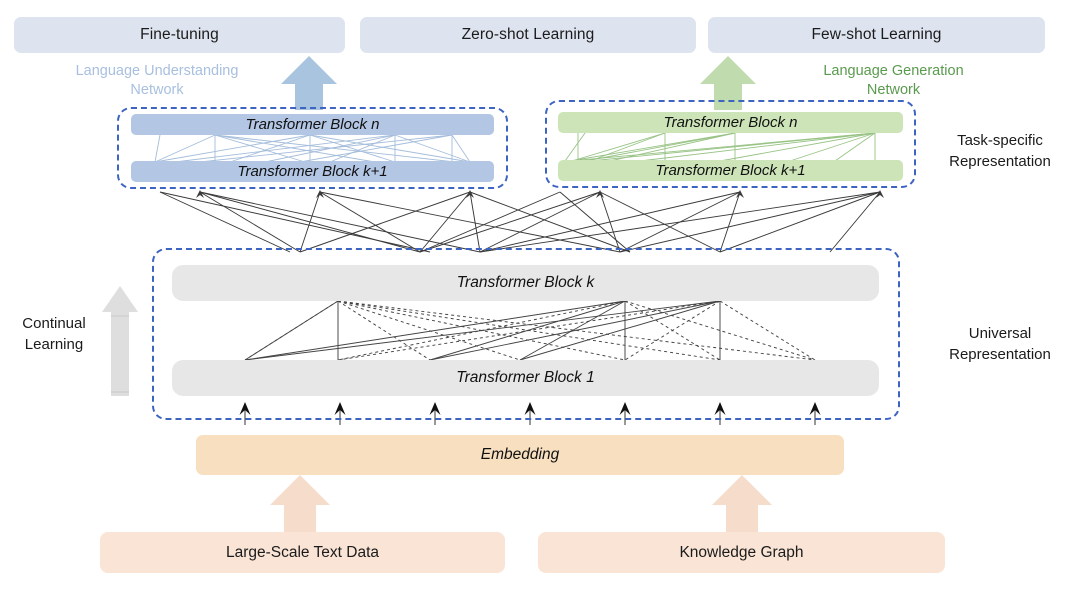 This screenshot has width=1080, height=589. What do you see at coordinates (1000, 333) in the screenshot?
I see `ur-line1: Universal` at bounding box center [1000, 333].